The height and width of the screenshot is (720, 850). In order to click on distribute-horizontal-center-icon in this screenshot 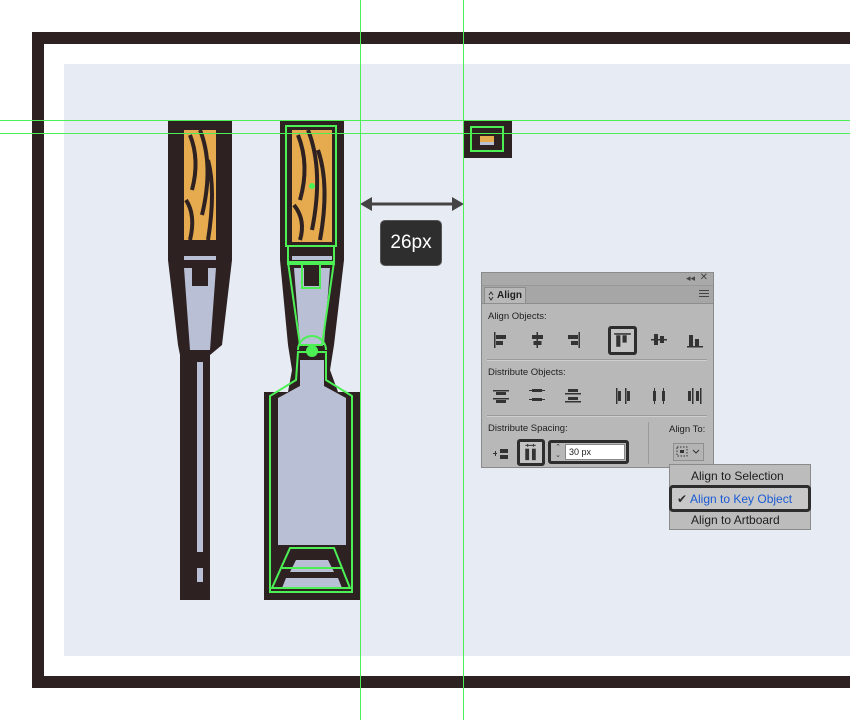, I will do `click(659, 396)`.